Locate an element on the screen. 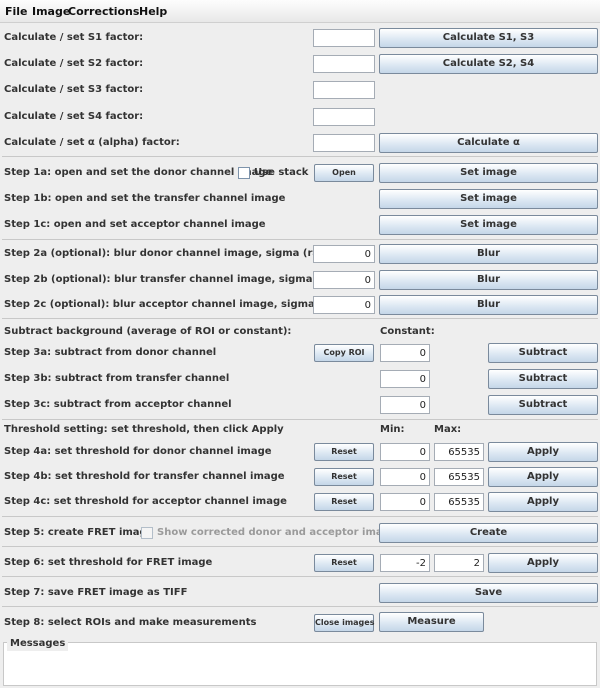 This screenshot has height=688, width=600. menu-image: Image is located at coordinates (51, 11).